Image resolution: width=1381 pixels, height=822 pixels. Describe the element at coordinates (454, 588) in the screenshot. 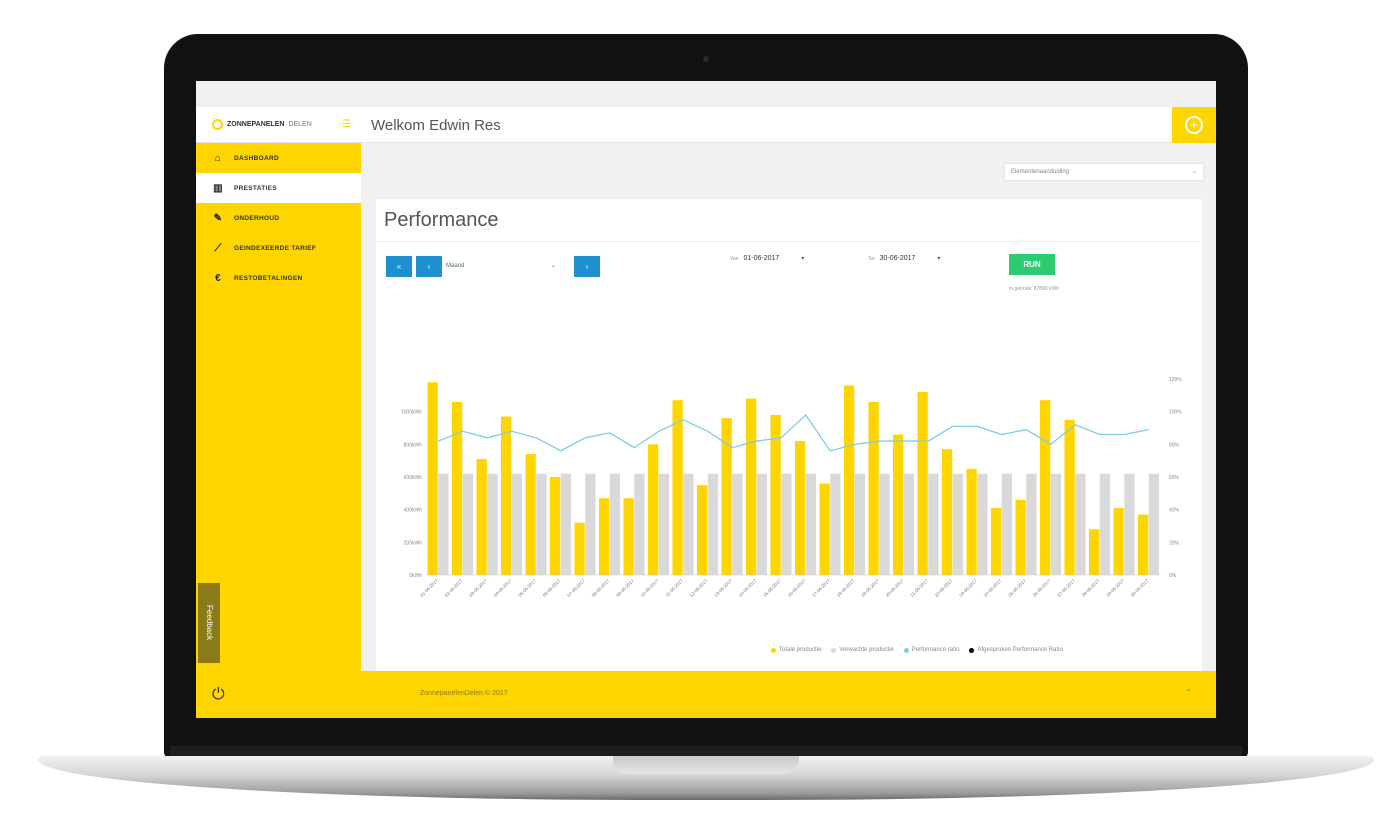

I see `x-tick-label: 02-06-2017` at that location.